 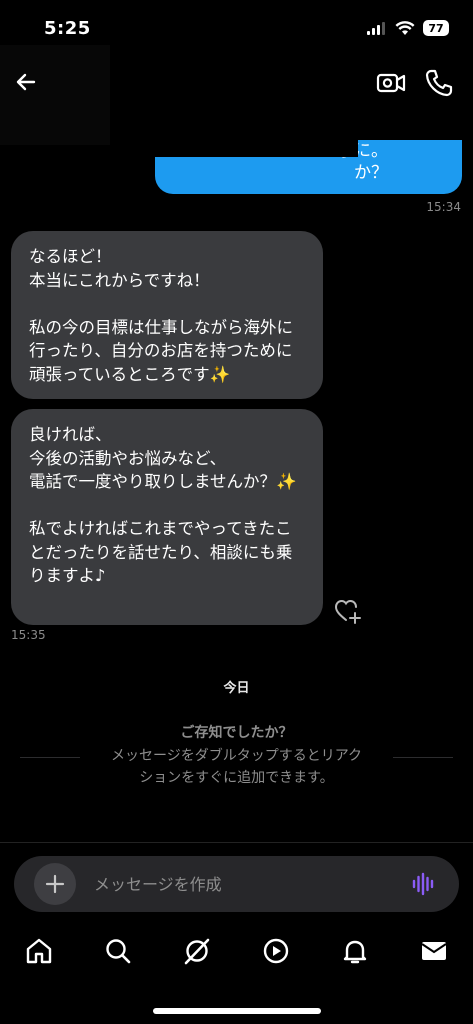 I want to click on nav-search, so click(x=118, y=951).